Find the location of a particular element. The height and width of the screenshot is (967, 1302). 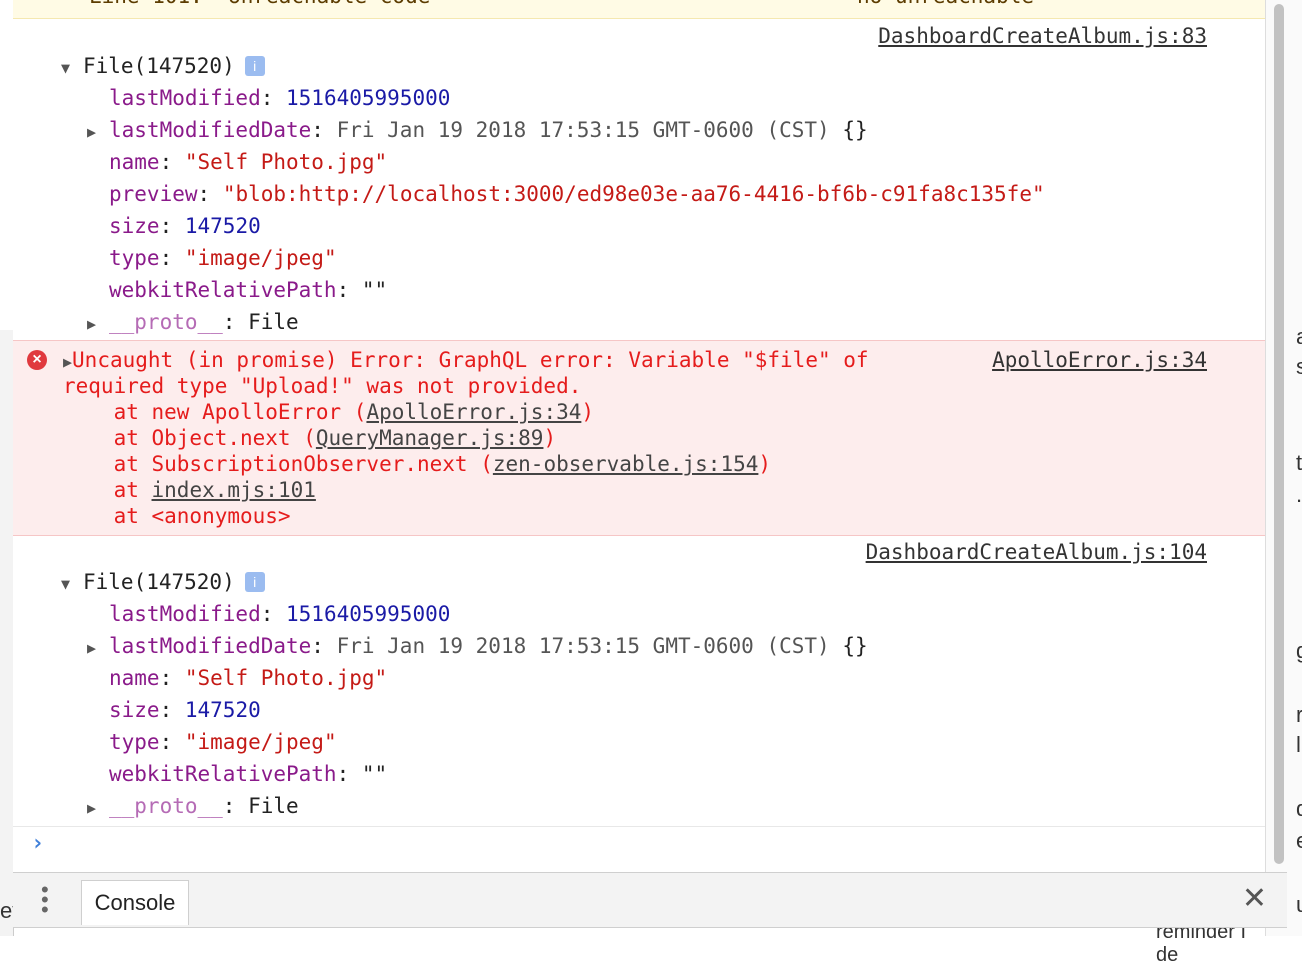

error-icon: × is located at coordinates (37, 360).